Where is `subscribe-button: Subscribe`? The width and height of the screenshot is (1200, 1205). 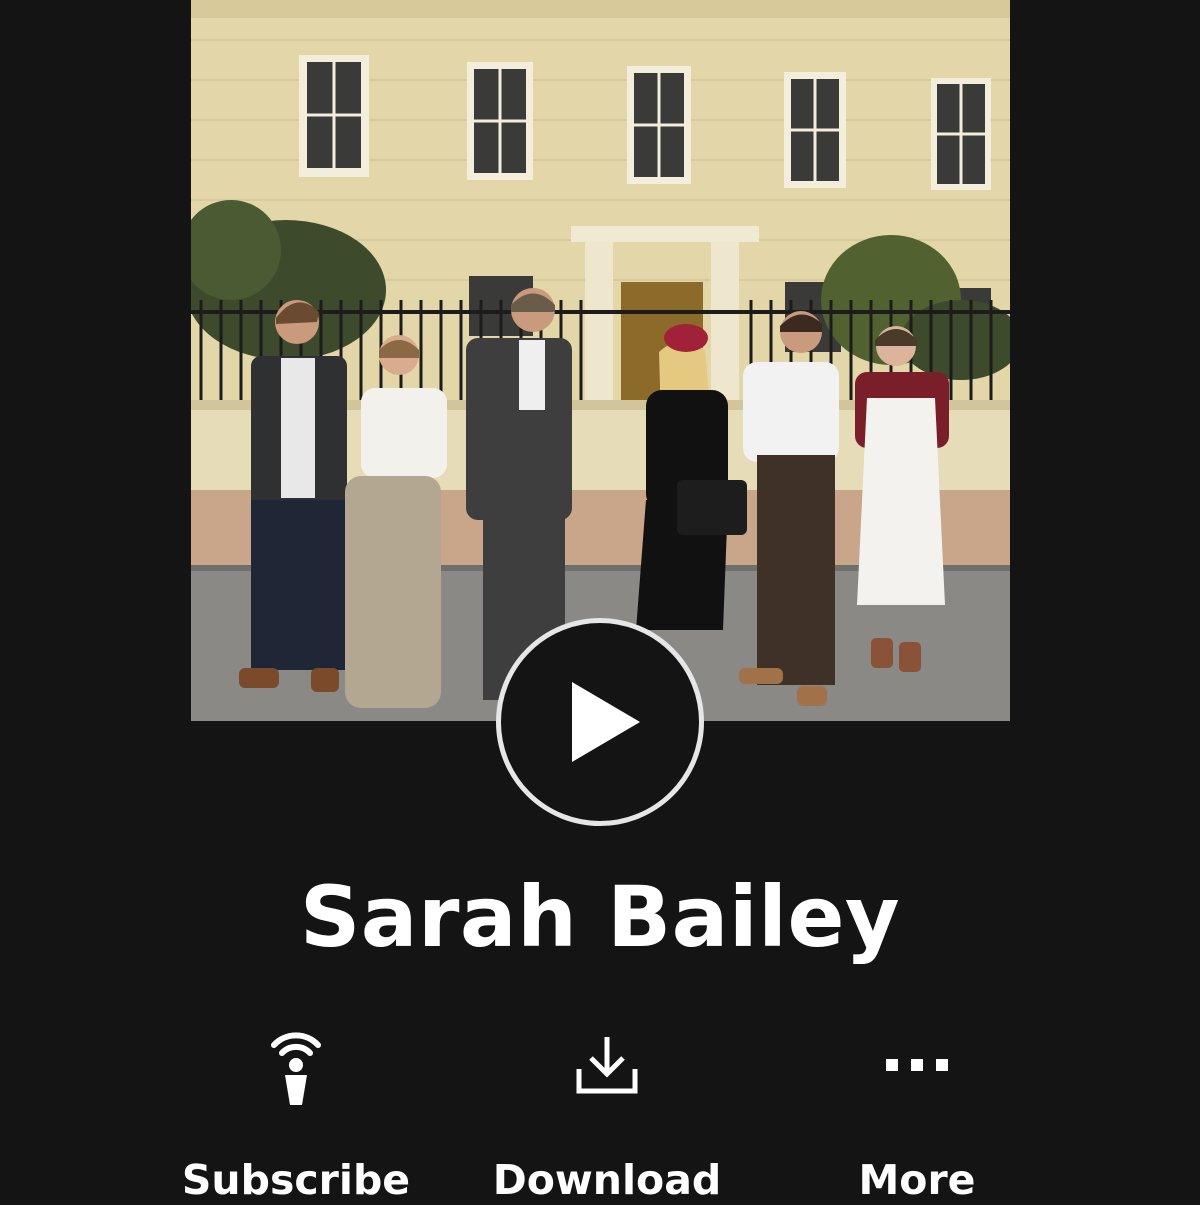 subscribe-button: Subscribe is located at coordinates (296, 1109).